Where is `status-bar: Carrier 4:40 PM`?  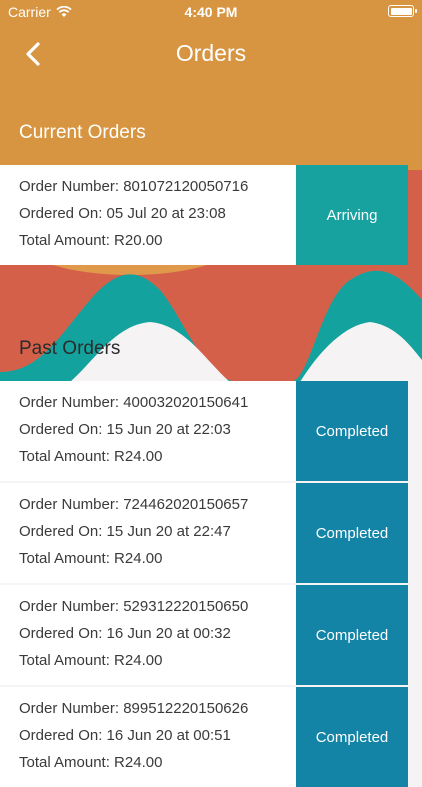 status-bar: Carrier 4:40 PM is located at coordinates (211, 12).